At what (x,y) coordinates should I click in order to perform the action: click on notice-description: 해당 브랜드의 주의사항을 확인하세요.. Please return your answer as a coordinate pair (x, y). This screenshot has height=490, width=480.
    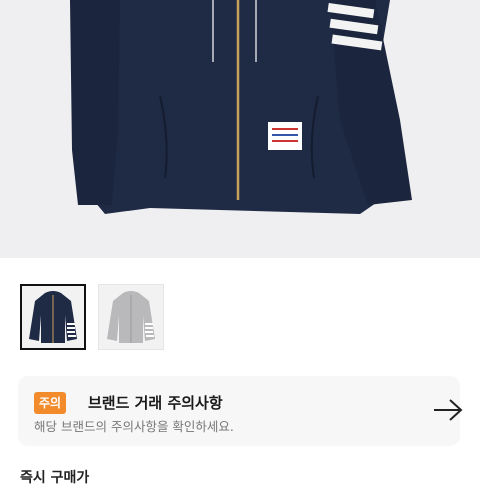
    Looking at the image, I should click on (134, 426).